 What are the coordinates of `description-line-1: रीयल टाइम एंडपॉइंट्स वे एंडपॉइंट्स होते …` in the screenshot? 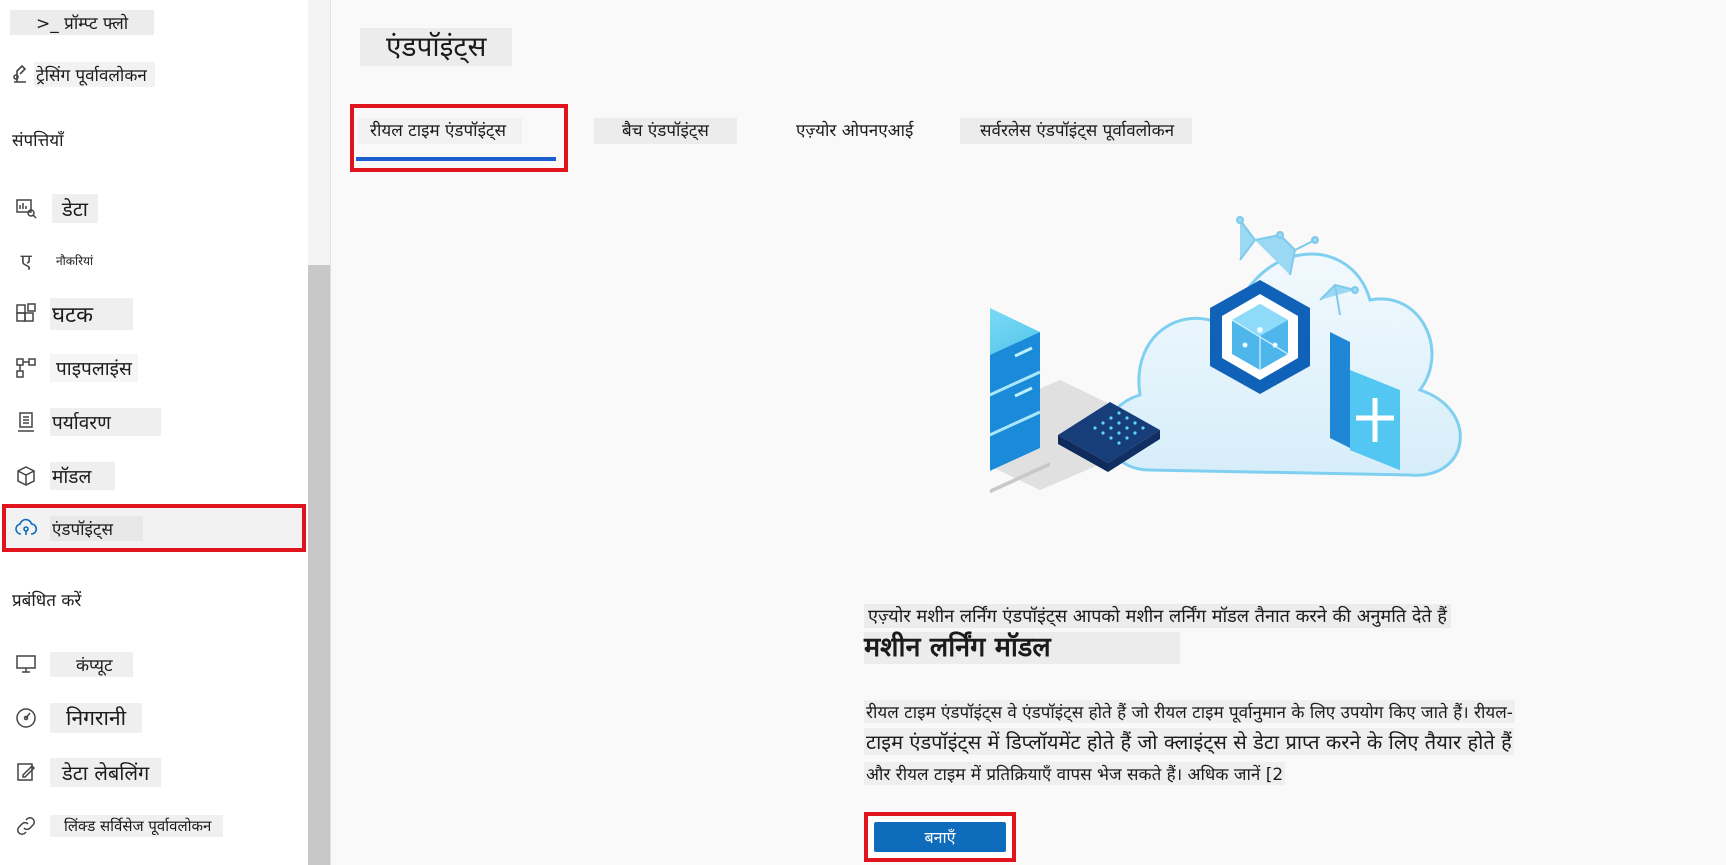 It's located at (1189, 711).